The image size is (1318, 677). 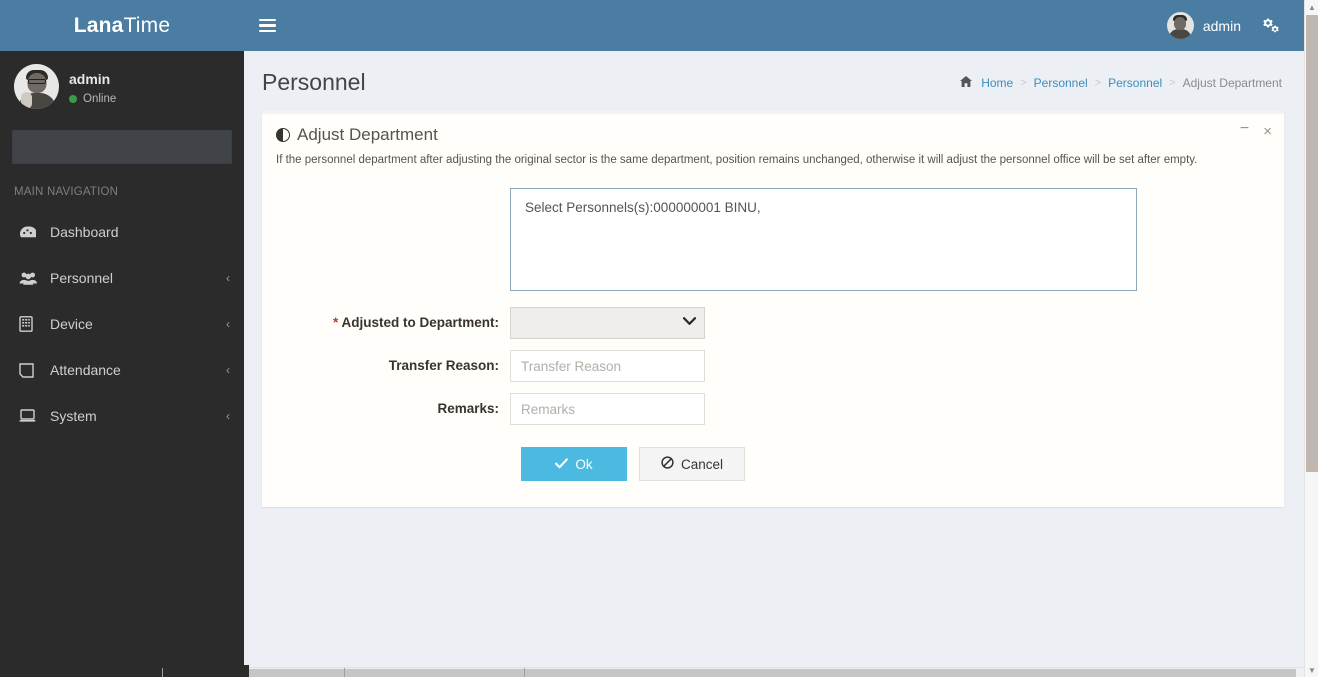 What do you see at coordinates (82, 278) in the screenshot?
I see `sidebar-item-label: Personnel` at bounding box center [82, 278].